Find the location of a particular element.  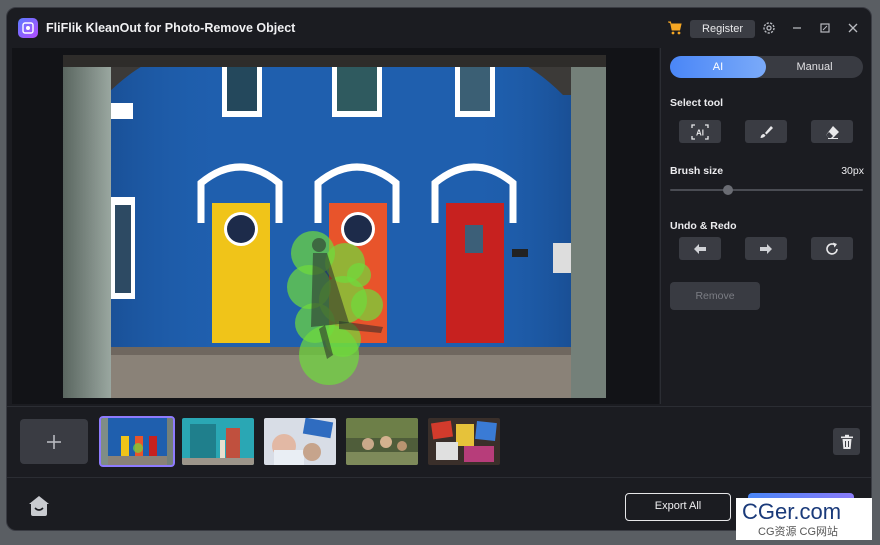

cart-icon is located at coordinates (675, 28).